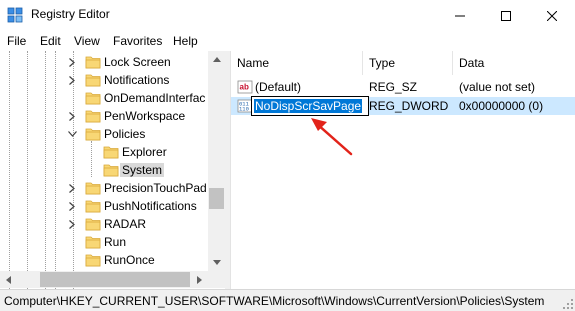  What do you see at coordinates (70, 14) in the screenshot?
I see `window-title: Registry Editor` at bounding box center [70, 14].